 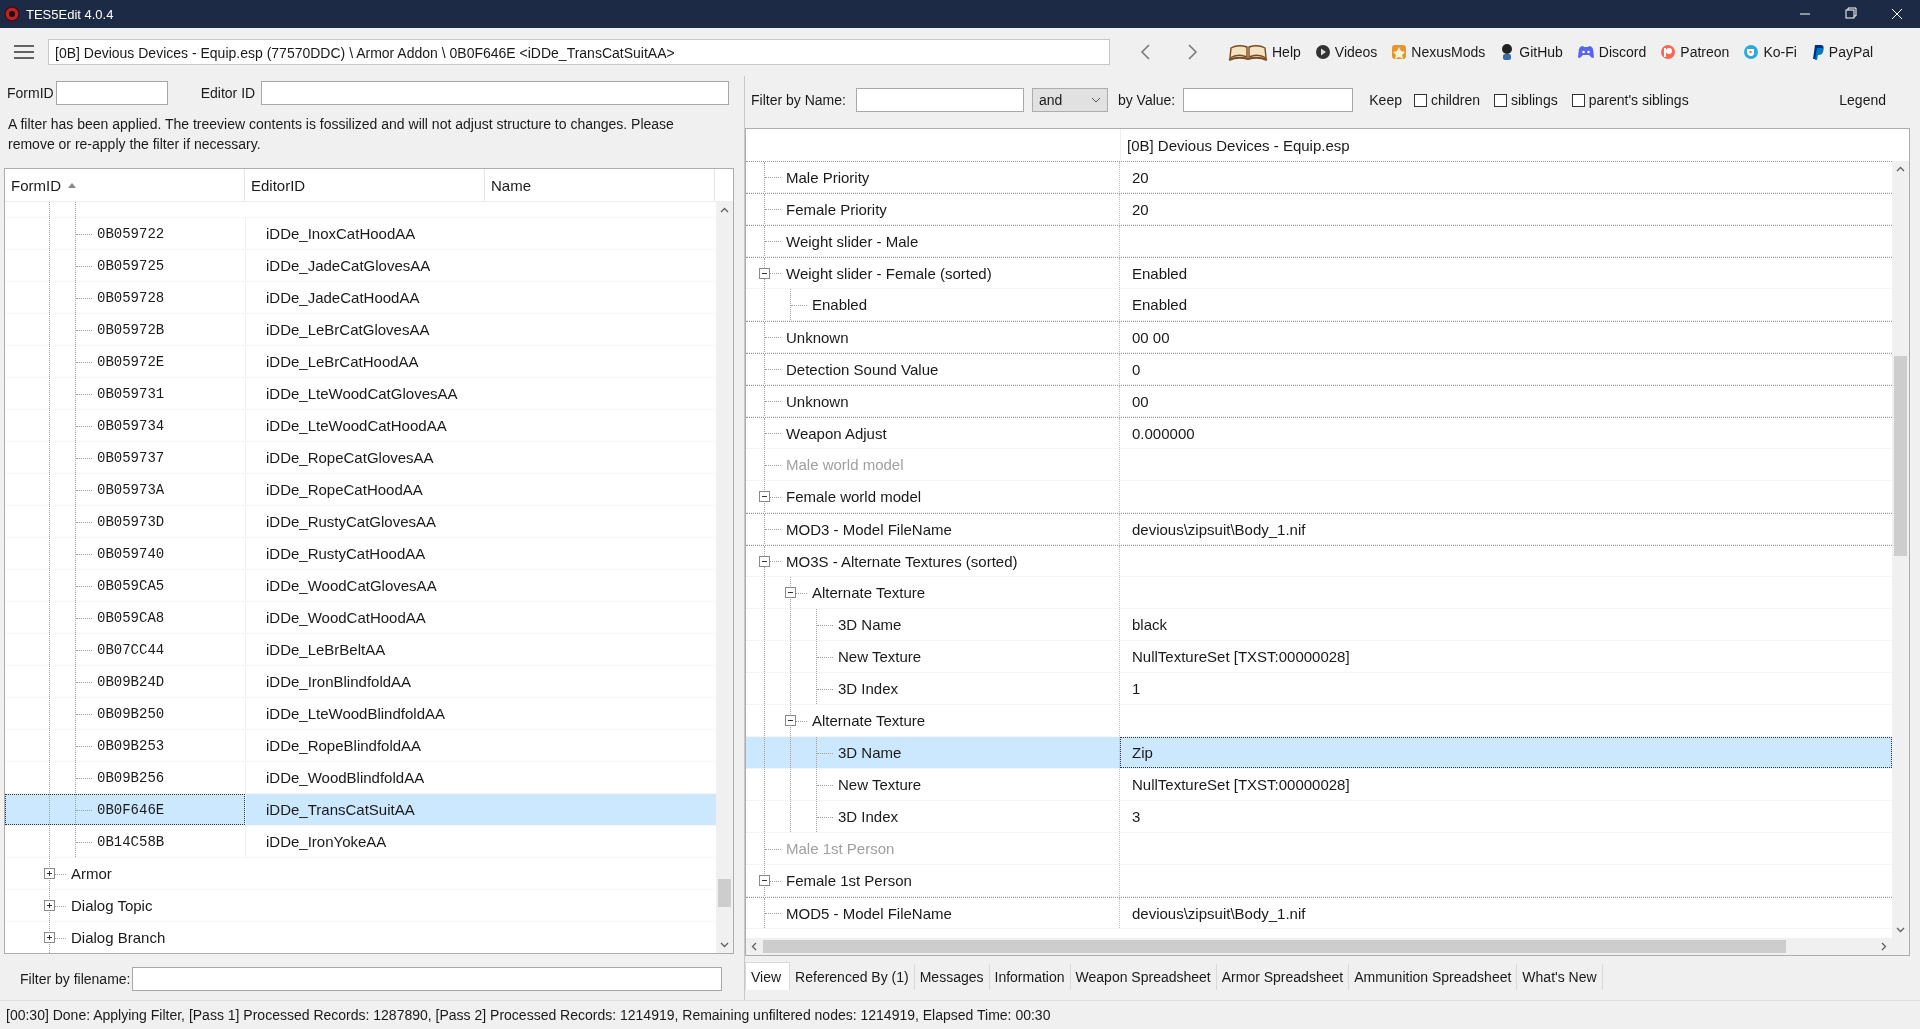 I want to click on tree-row: MOD5 - Model FileName devious\zipsuit\Body_1.nif, so click(x=1319, y=913).